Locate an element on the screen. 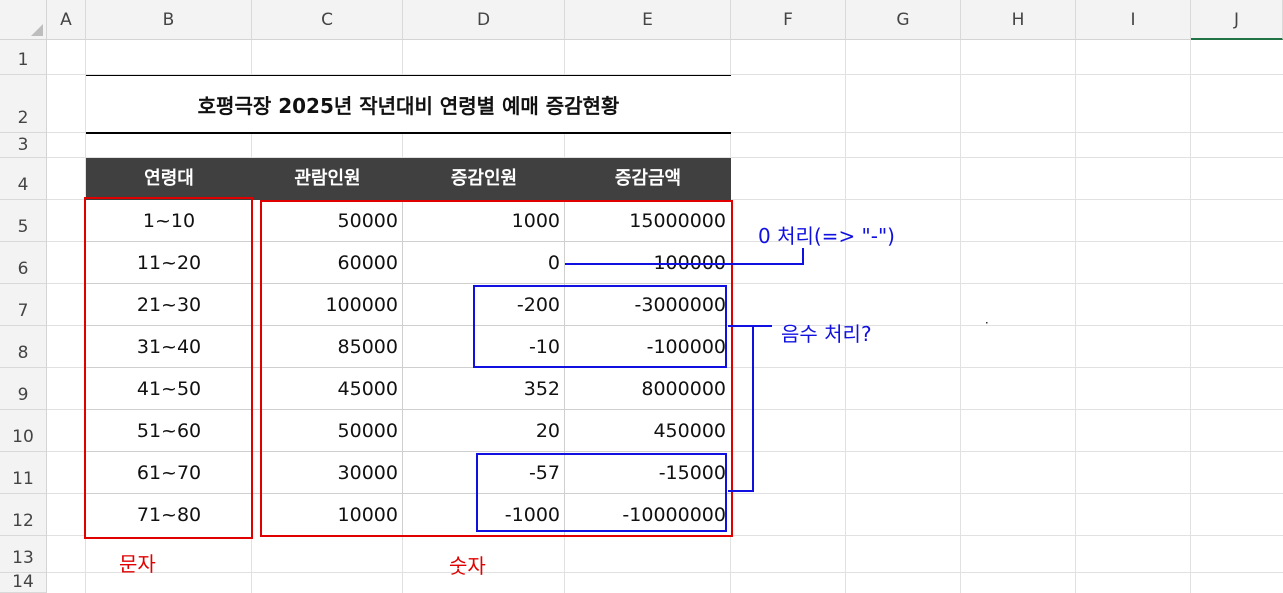  negative-handling-note: 음수 처리? is located at coordinates (826, 334).